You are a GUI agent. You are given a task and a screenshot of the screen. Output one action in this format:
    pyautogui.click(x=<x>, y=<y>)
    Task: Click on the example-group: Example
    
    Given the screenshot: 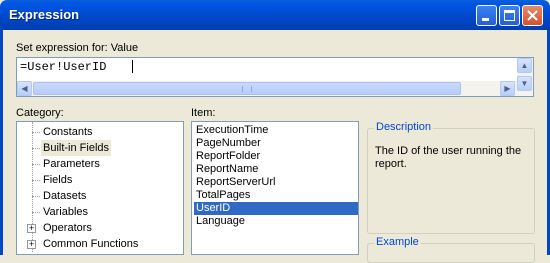 What is the action you would take?
    pyautogui.click(x=451, y=249)
    